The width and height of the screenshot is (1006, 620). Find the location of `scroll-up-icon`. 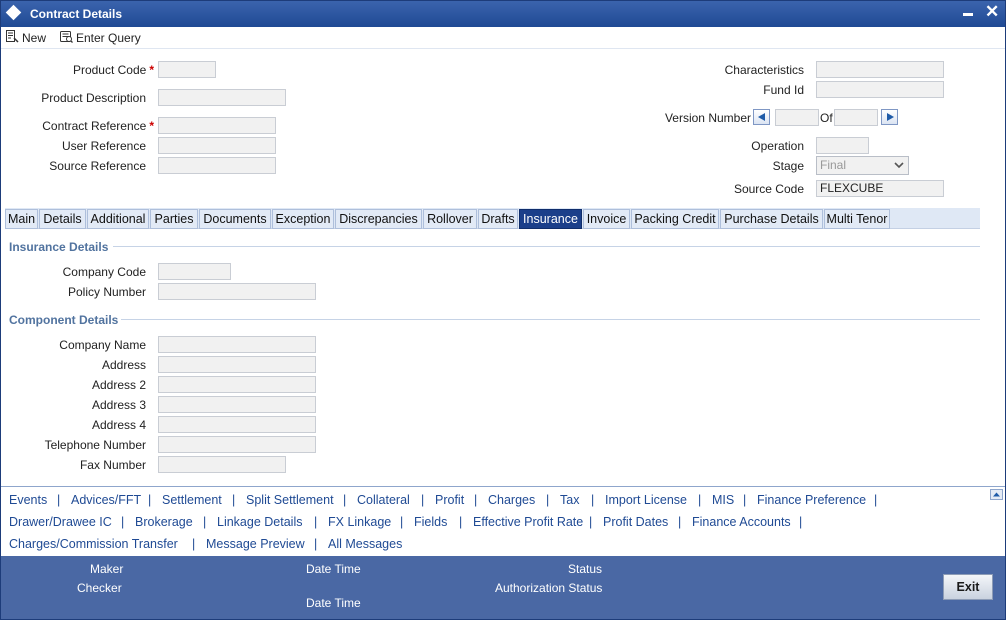

scroll-up-icon is located at coordinates (996, 494).